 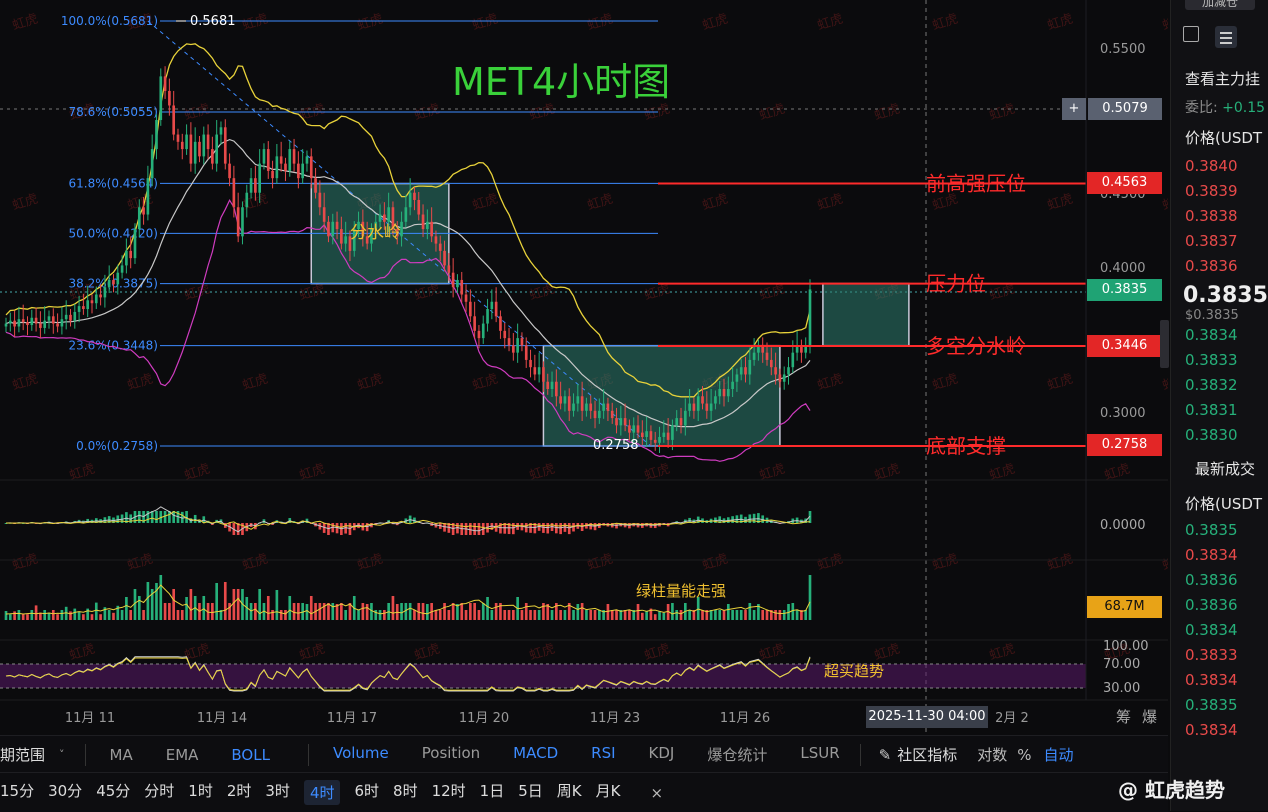 I want to click on price-tick-label: 0.5500, so click(x=1123, y=49).